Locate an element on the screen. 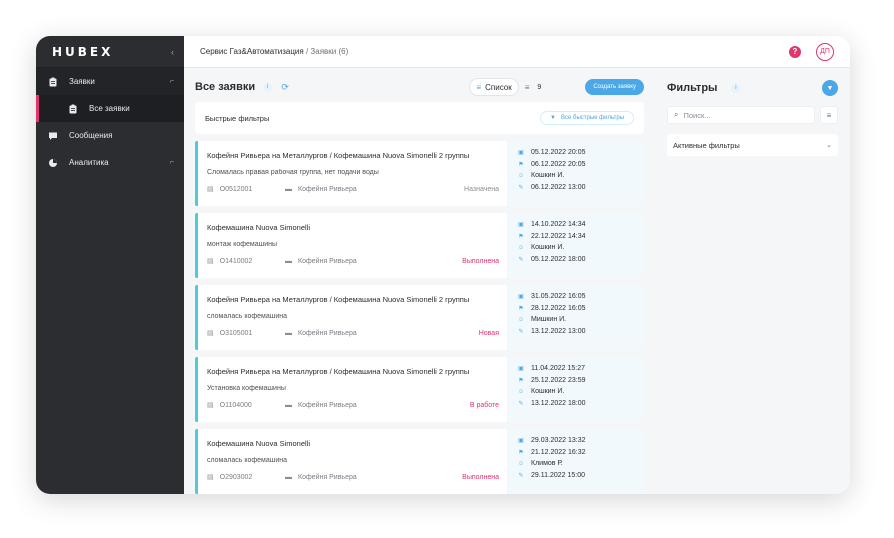 The height and width of the screenshot is (538, 894). chat-icon is located at coordinates (53, 136).